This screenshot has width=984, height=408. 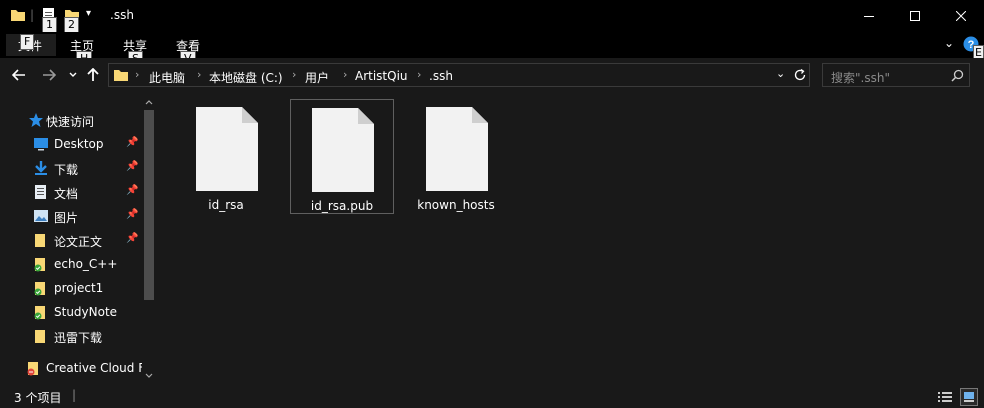 What do you see at coordinates (38, 398) in the screenshot?
I see `item-count: 3 个项目` at bounding box center [38, 398].